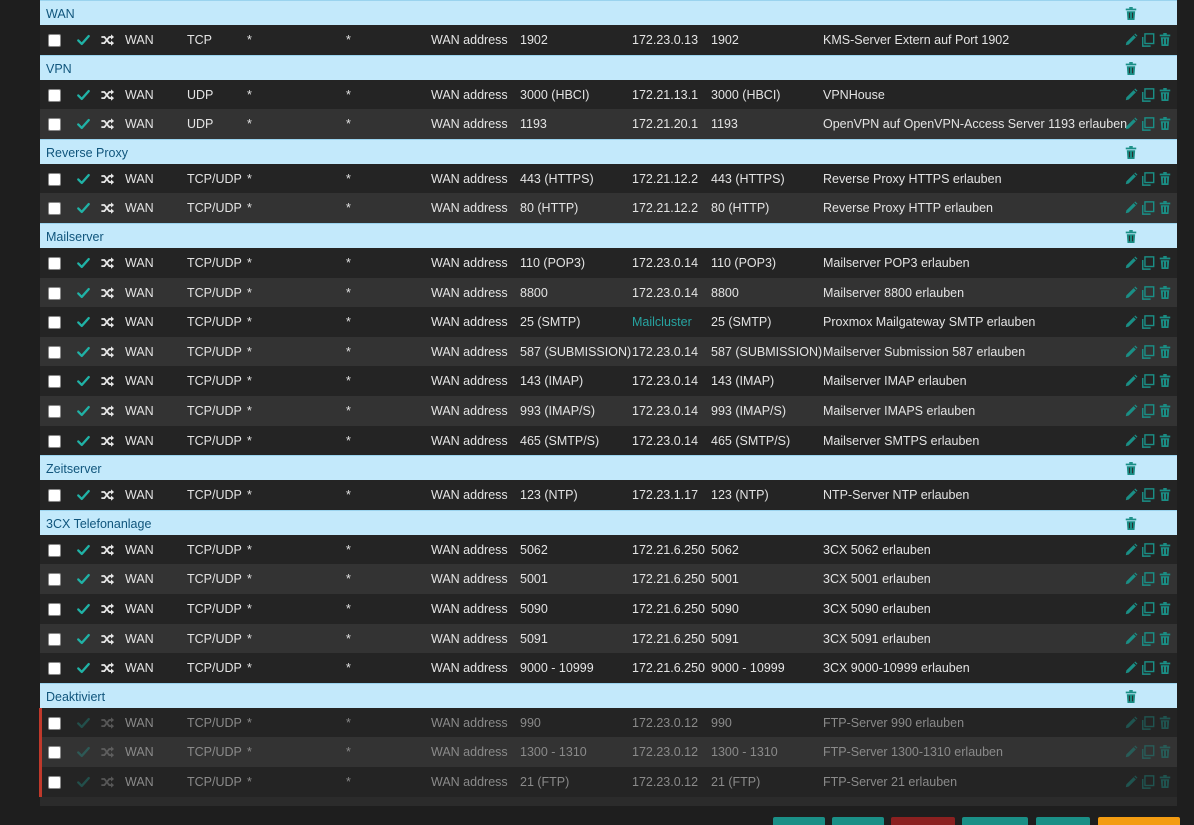  I want to click on nat-ip-cell: Mailcluster, so click(662, 322).